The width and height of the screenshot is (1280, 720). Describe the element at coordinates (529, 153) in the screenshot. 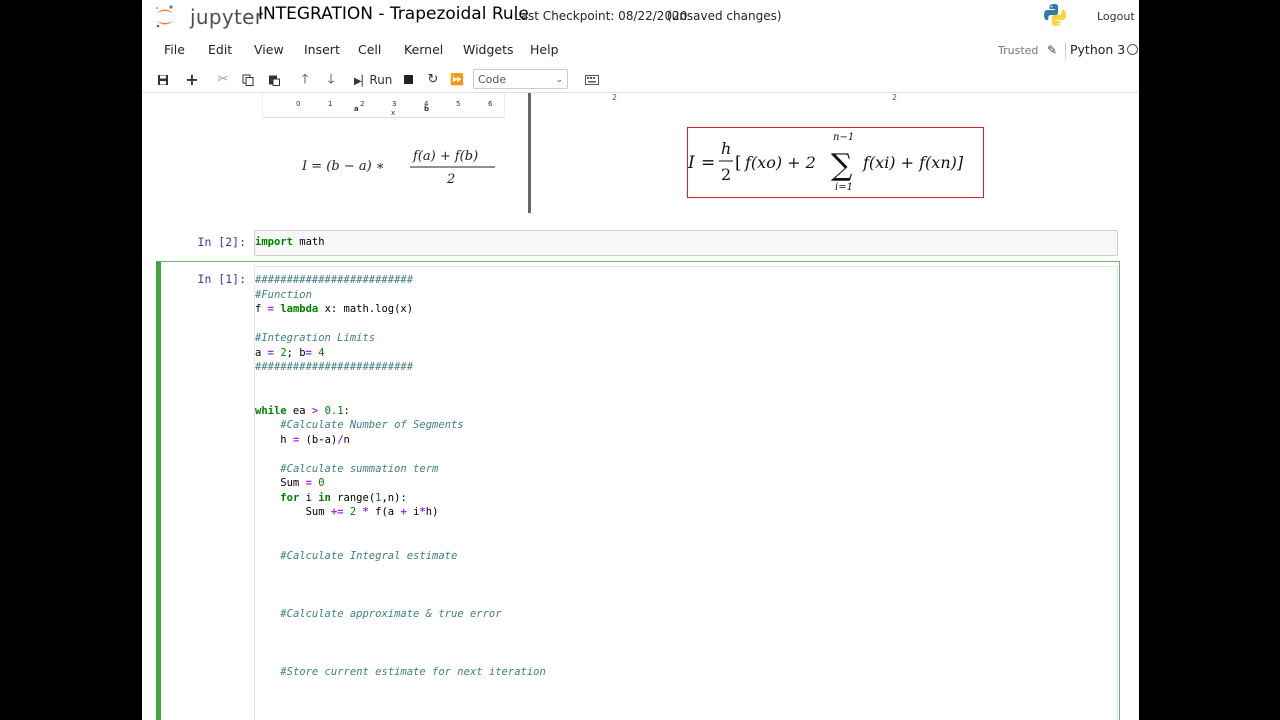

I see `image-divider` at that location.